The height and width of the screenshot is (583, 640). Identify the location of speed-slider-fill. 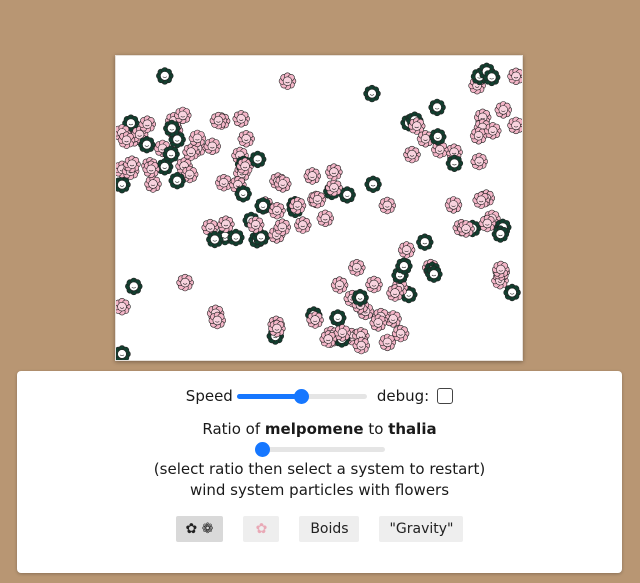
(269, 396).